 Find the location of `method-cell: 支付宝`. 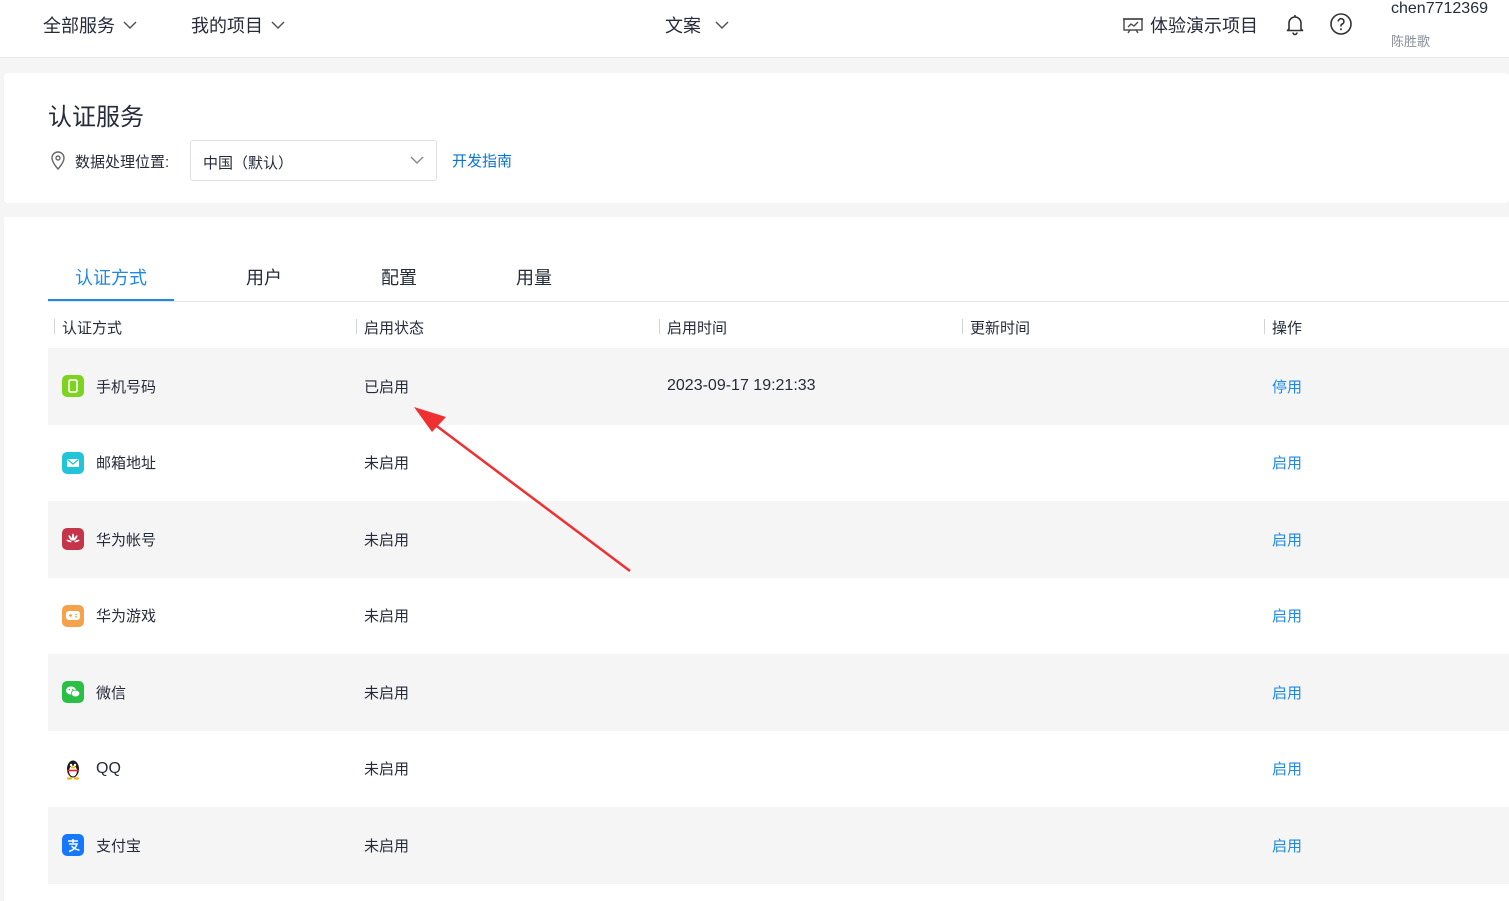

method-cell: 支付宝 is located at coordinates (101, 845).